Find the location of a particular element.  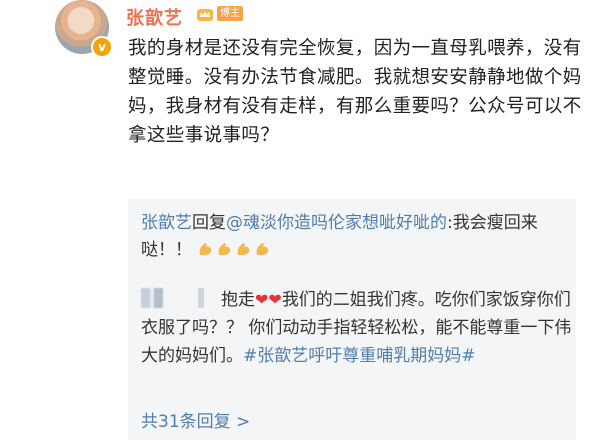

author-name: 张歆艺 is located at coordinates (154, 17).